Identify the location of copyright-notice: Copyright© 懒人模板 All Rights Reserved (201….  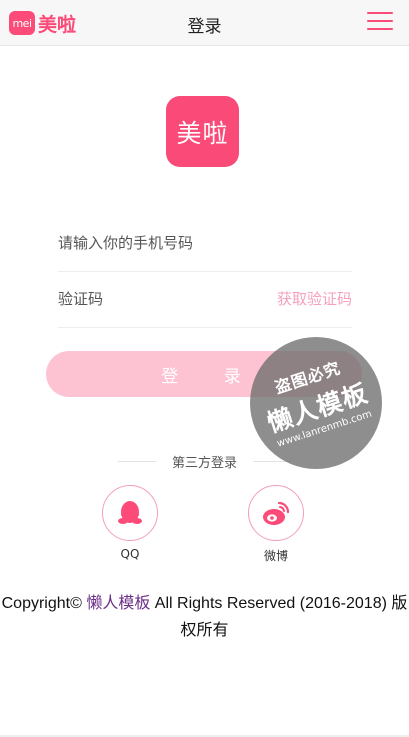
(204, 617).